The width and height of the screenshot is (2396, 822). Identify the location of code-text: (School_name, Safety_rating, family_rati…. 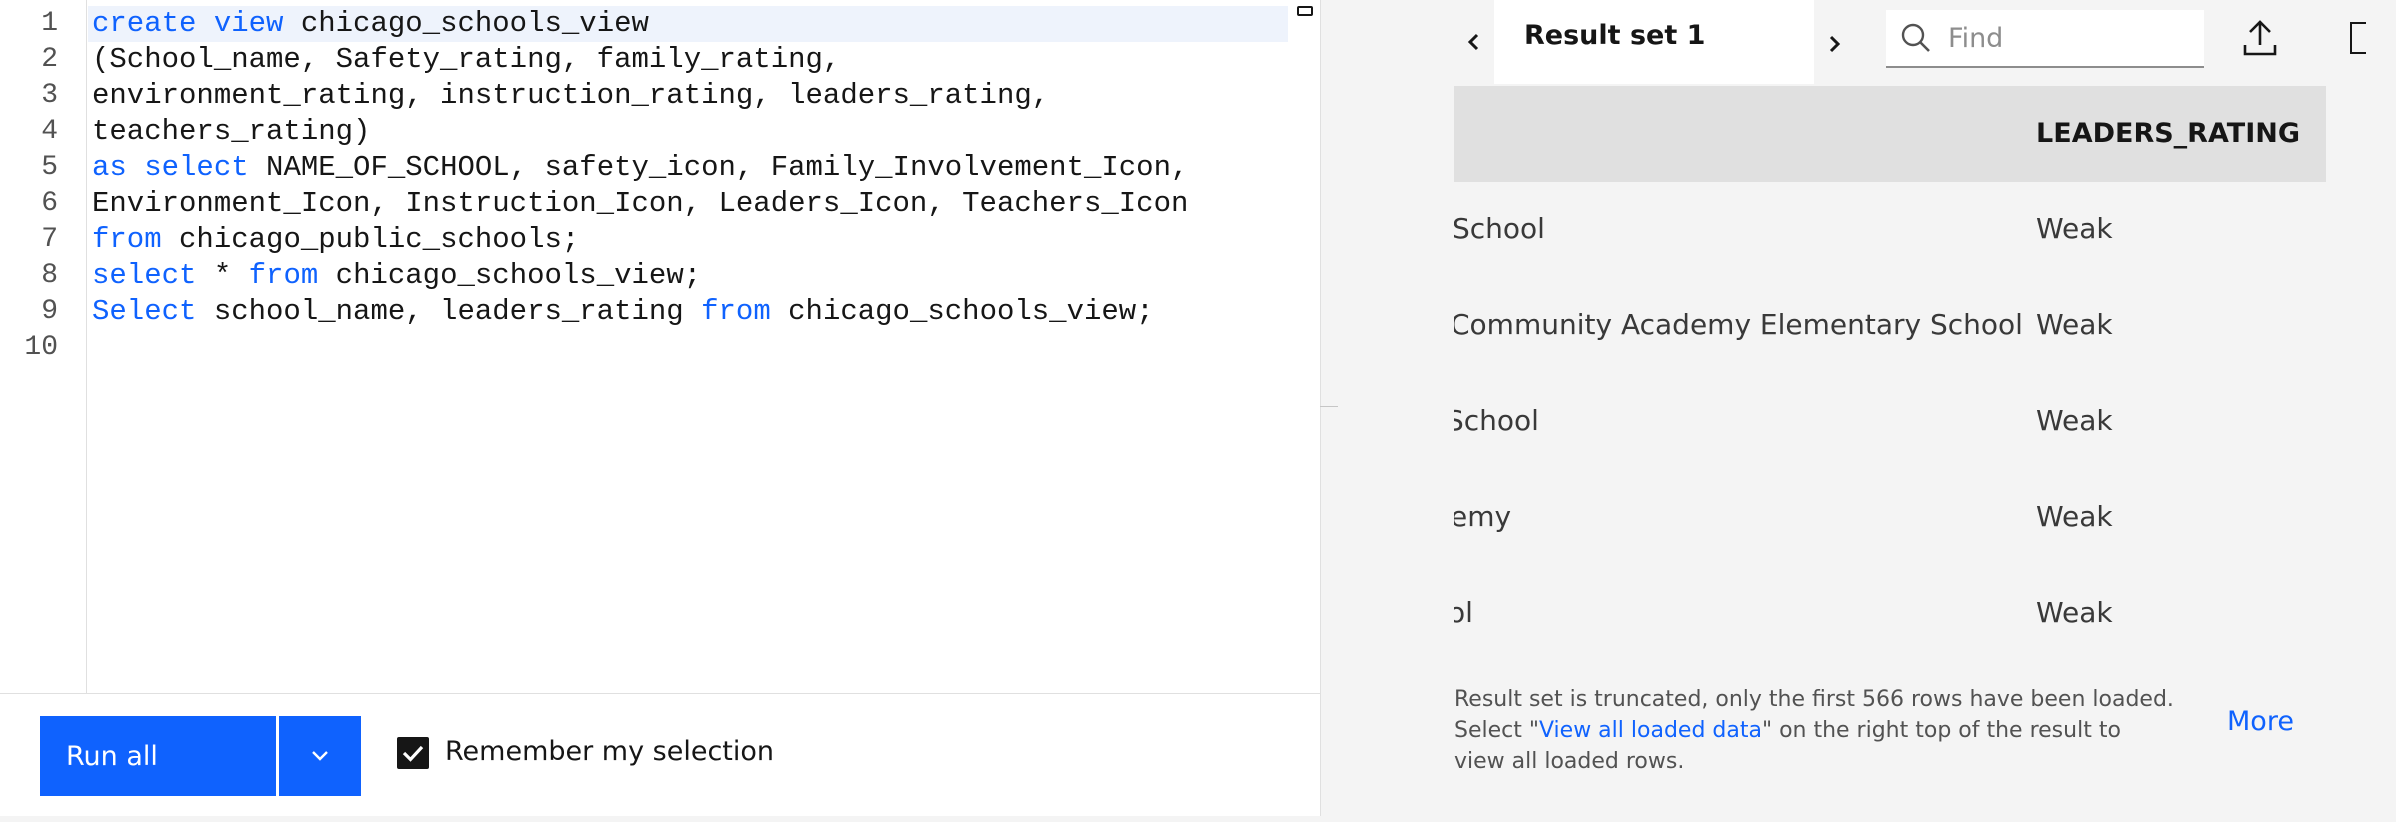
(466, 59).